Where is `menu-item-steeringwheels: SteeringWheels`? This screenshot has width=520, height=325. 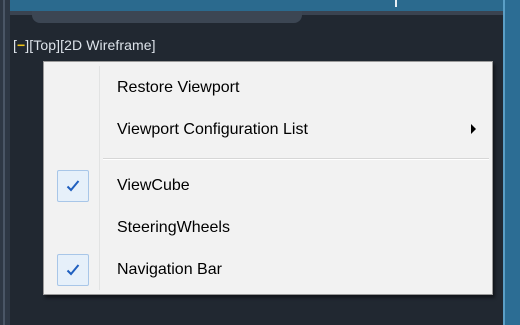 menu-item-steeringwheels: SteeringWheels is located at coordinates (268, 228).